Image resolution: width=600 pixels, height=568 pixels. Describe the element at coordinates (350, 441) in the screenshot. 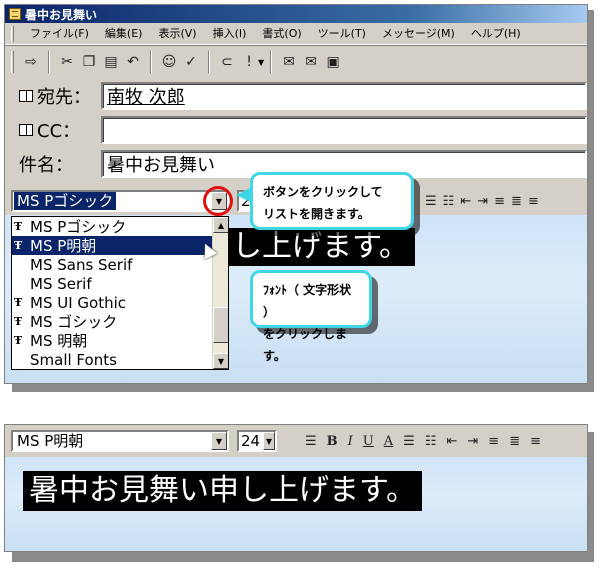

I see `italic-button: I` at that location.